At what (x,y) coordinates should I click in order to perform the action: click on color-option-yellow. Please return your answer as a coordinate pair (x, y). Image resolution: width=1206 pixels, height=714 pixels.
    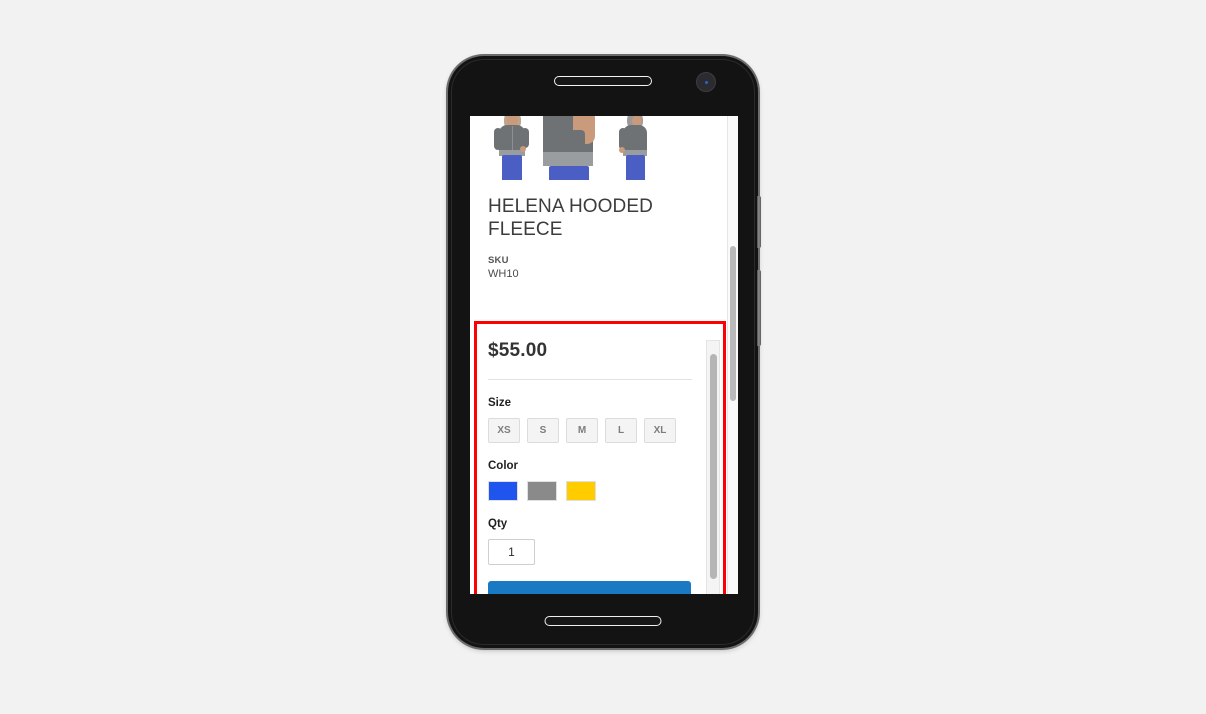
    Looking at the image, I should click on (581, 491).